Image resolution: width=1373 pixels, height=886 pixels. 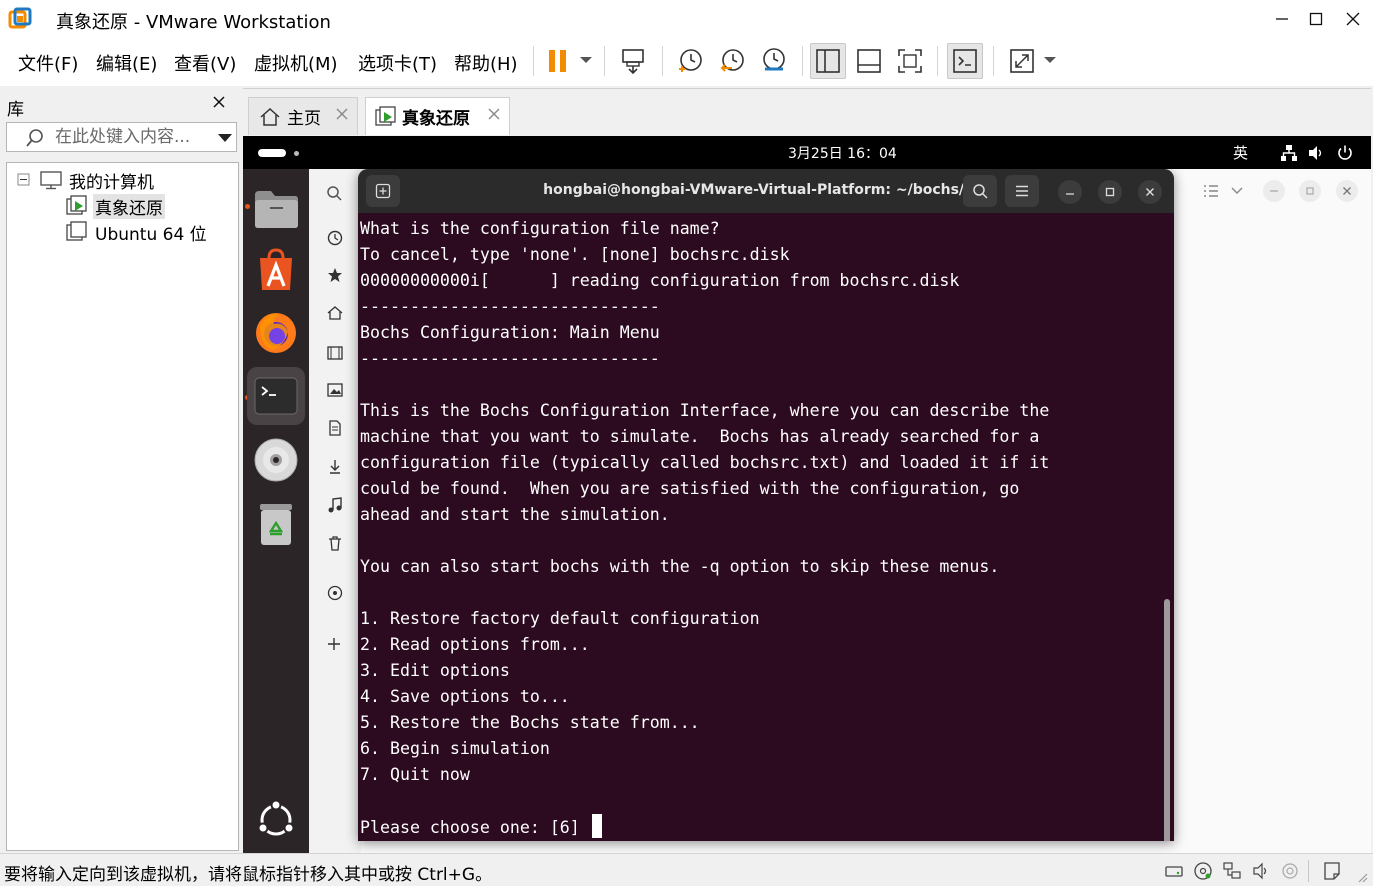 What do you see at coordinates (1110, 192) in the screenshot?
I see `terminal-maximize-button` at bounding box center [1110, 192].